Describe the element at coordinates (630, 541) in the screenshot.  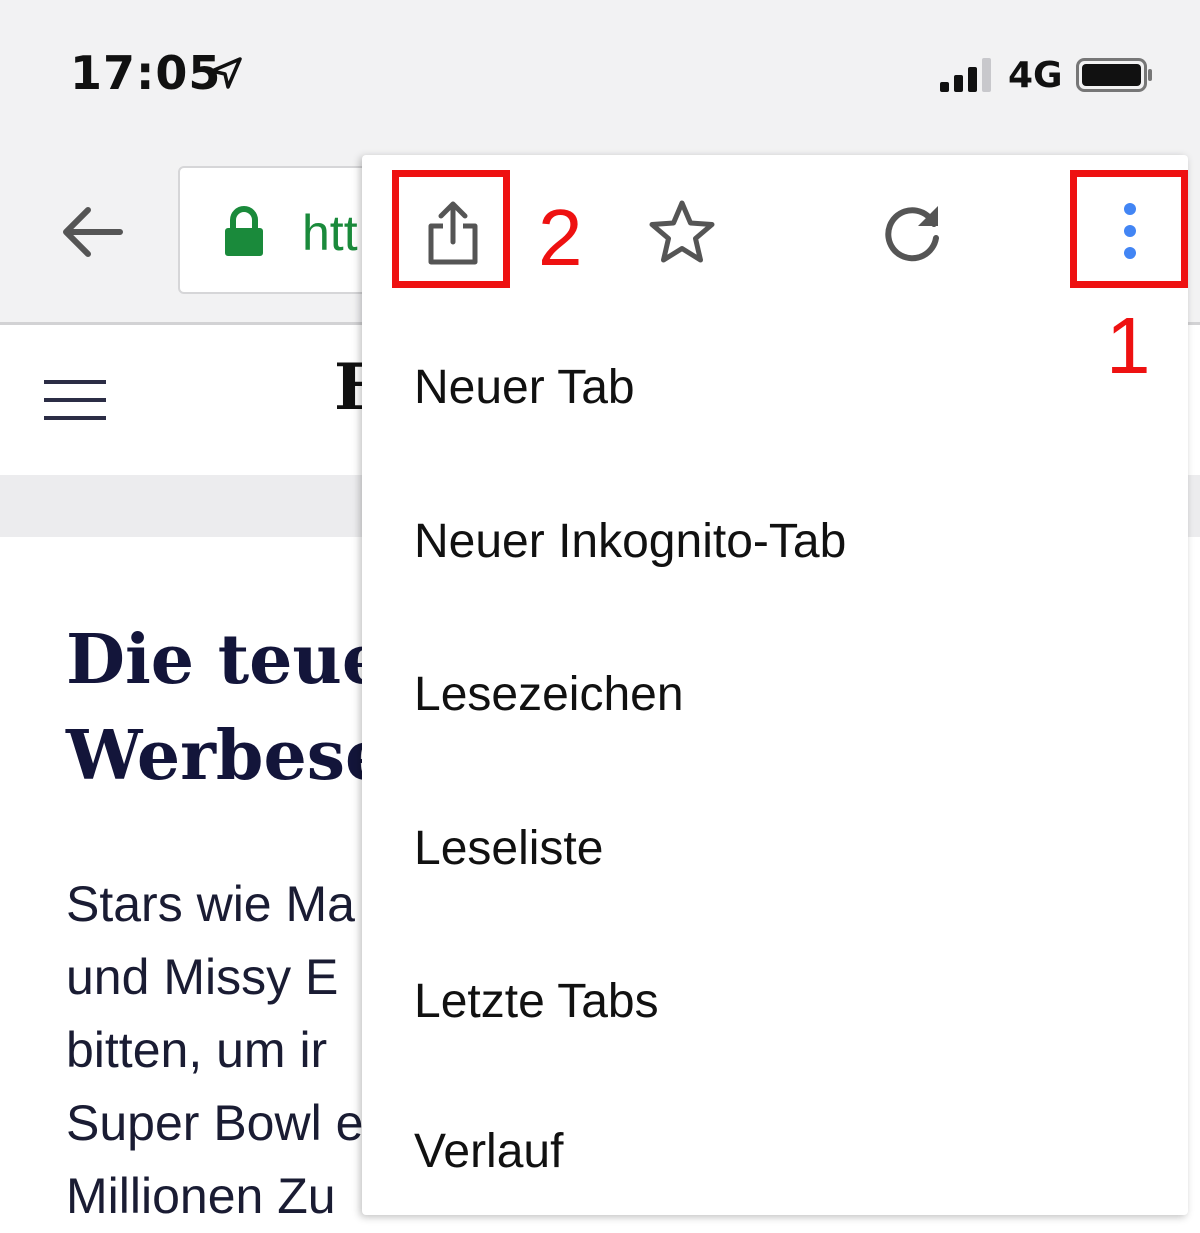
I see `menu-item-label: Neuer Inkognito-Tab` at that location.